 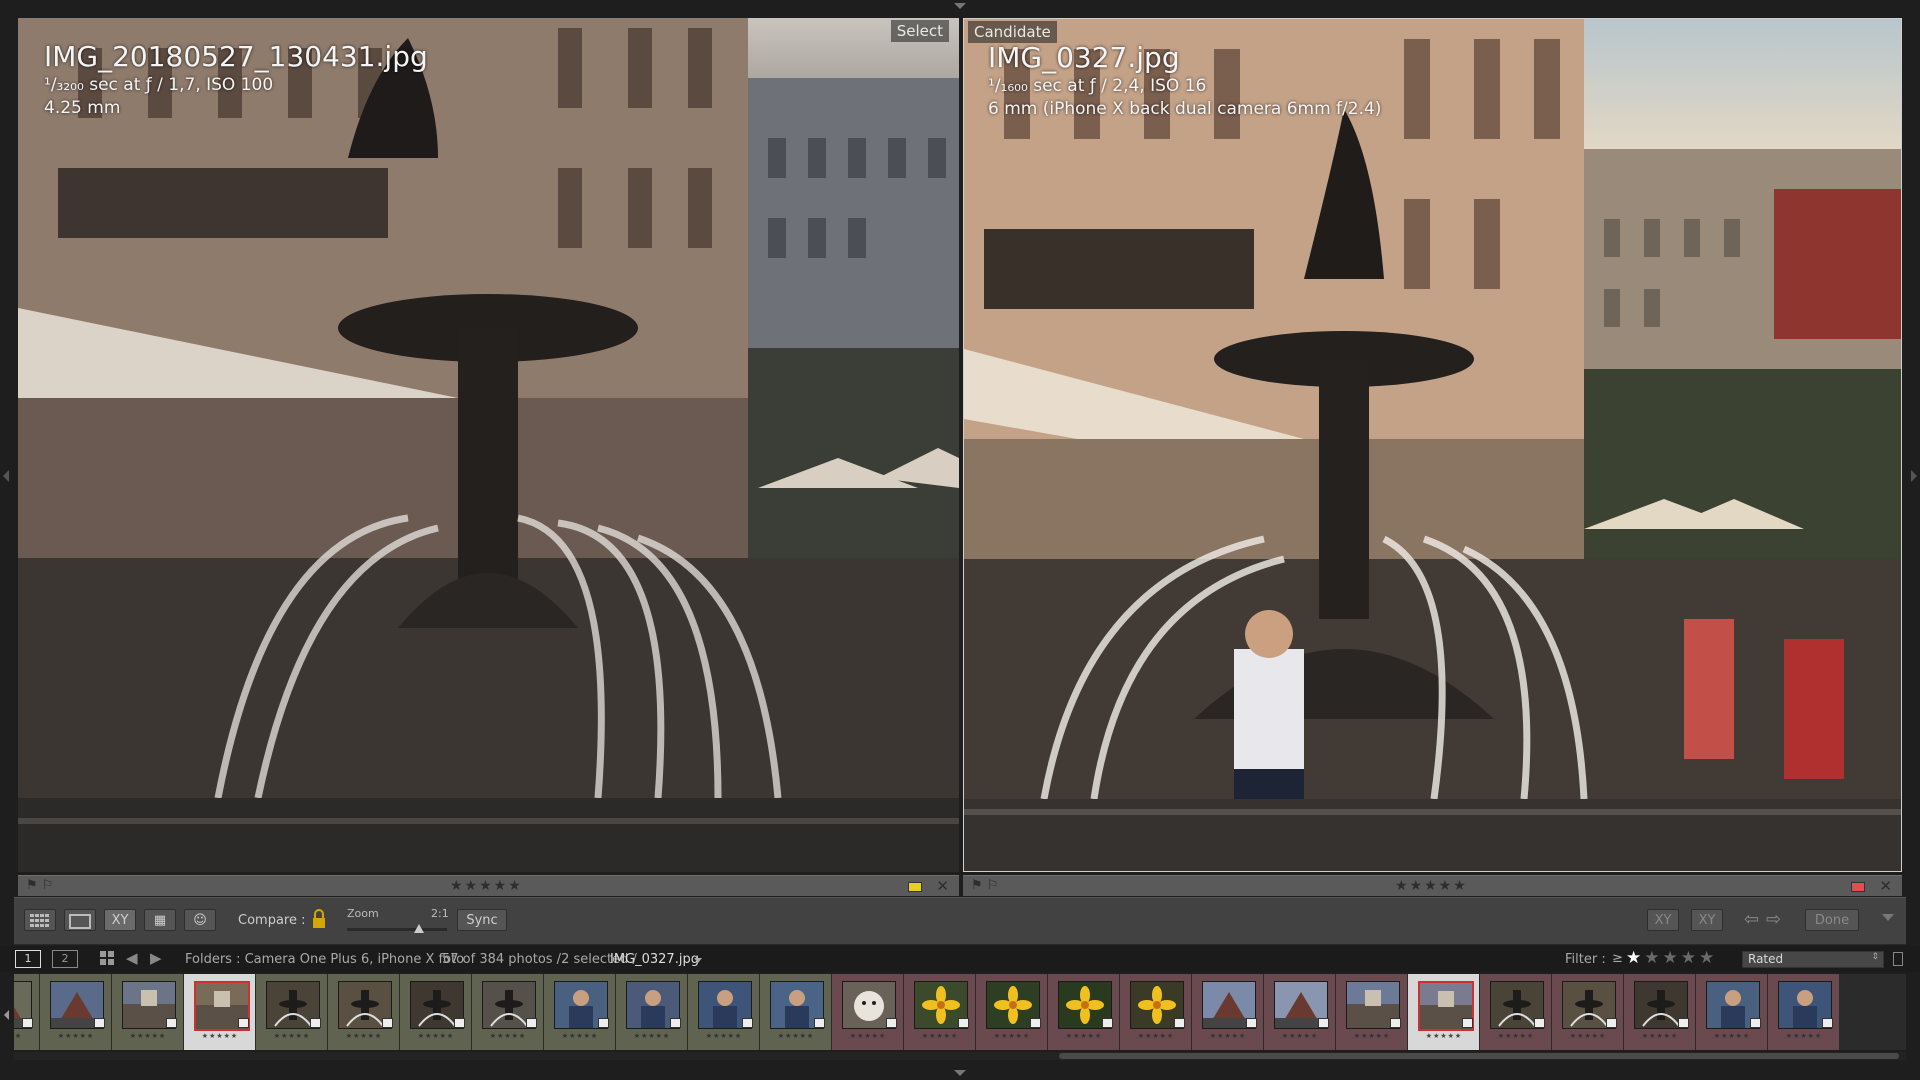 What do you see at coordinates (120, 920) in the screenshot?
I see `compare-view-icon: XY` at bounding box center [120, 920].